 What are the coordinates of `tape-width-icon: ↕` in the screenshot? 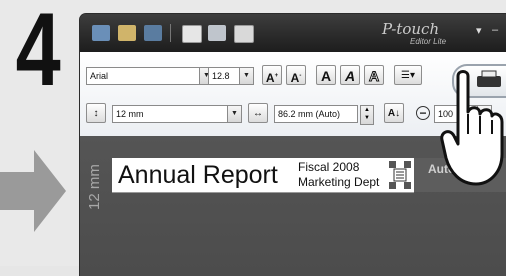 It's located at (96, 113).